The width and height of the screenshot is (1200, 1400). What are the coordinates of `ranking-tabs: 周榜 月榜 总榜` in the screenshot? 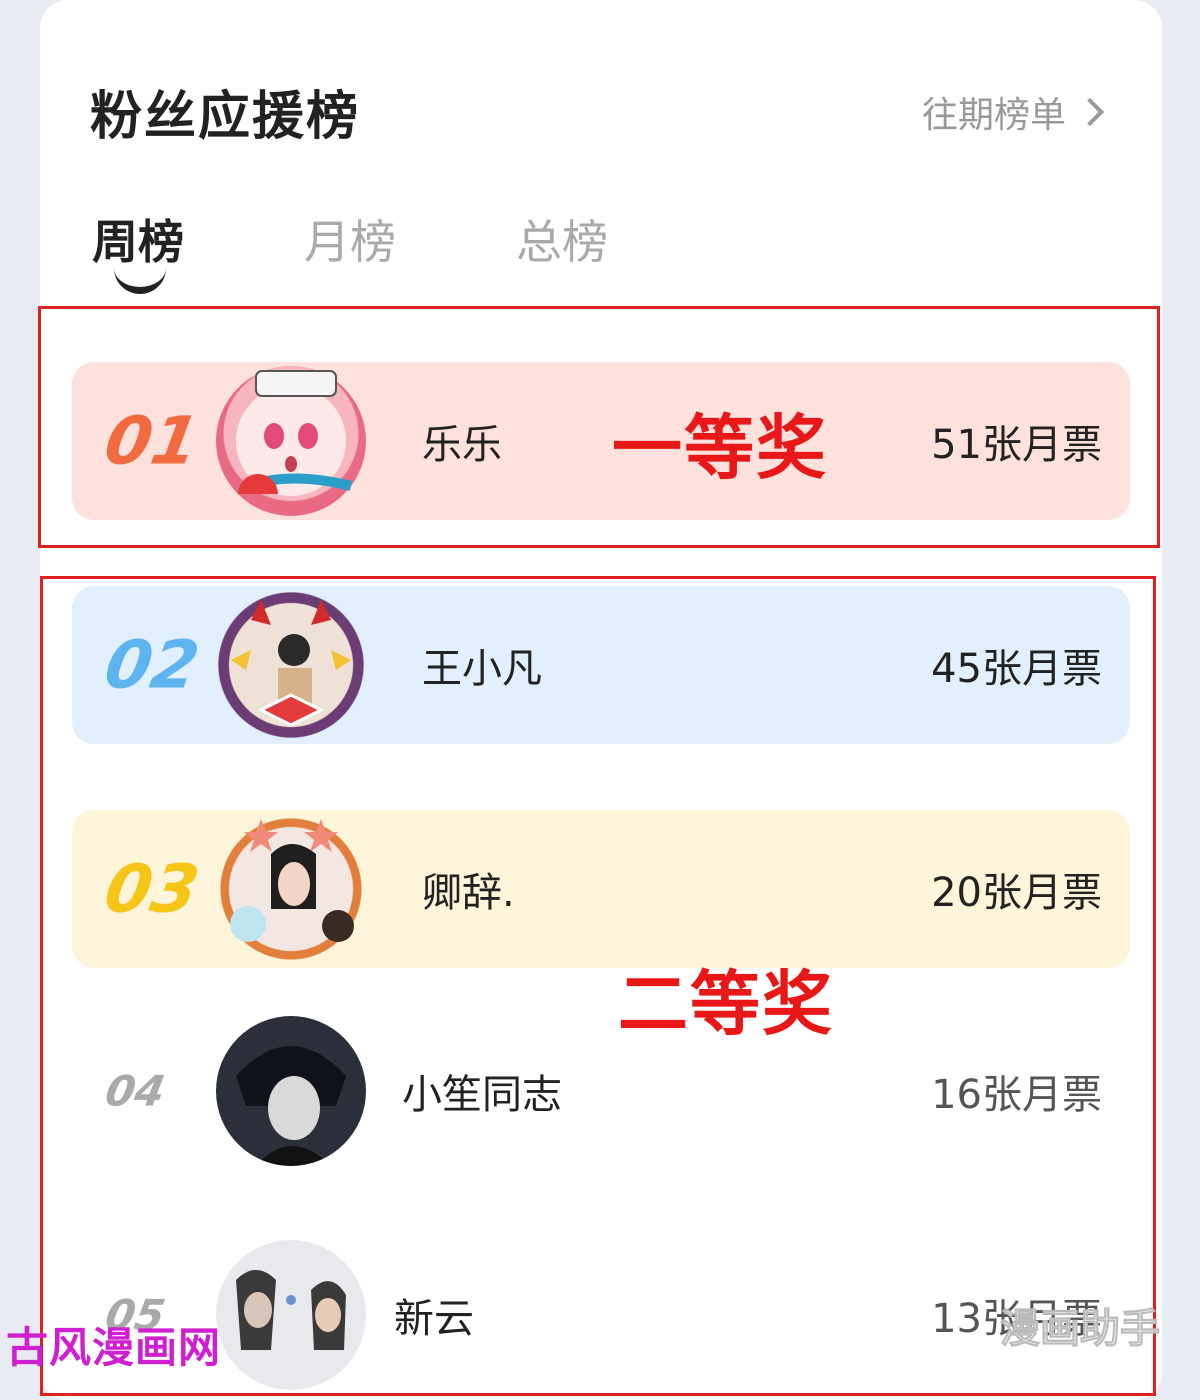 It's located at (410, 250).